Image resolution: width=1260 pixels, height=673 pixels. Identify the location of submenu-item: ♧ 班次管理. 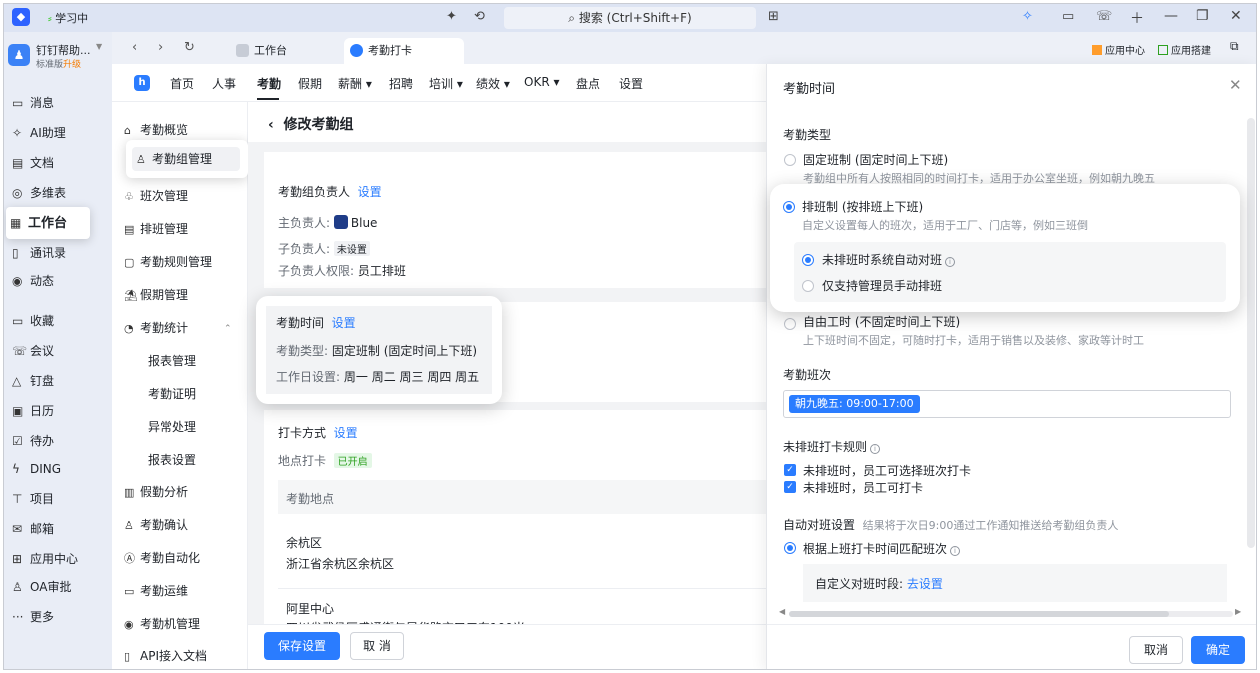
(184, 196).